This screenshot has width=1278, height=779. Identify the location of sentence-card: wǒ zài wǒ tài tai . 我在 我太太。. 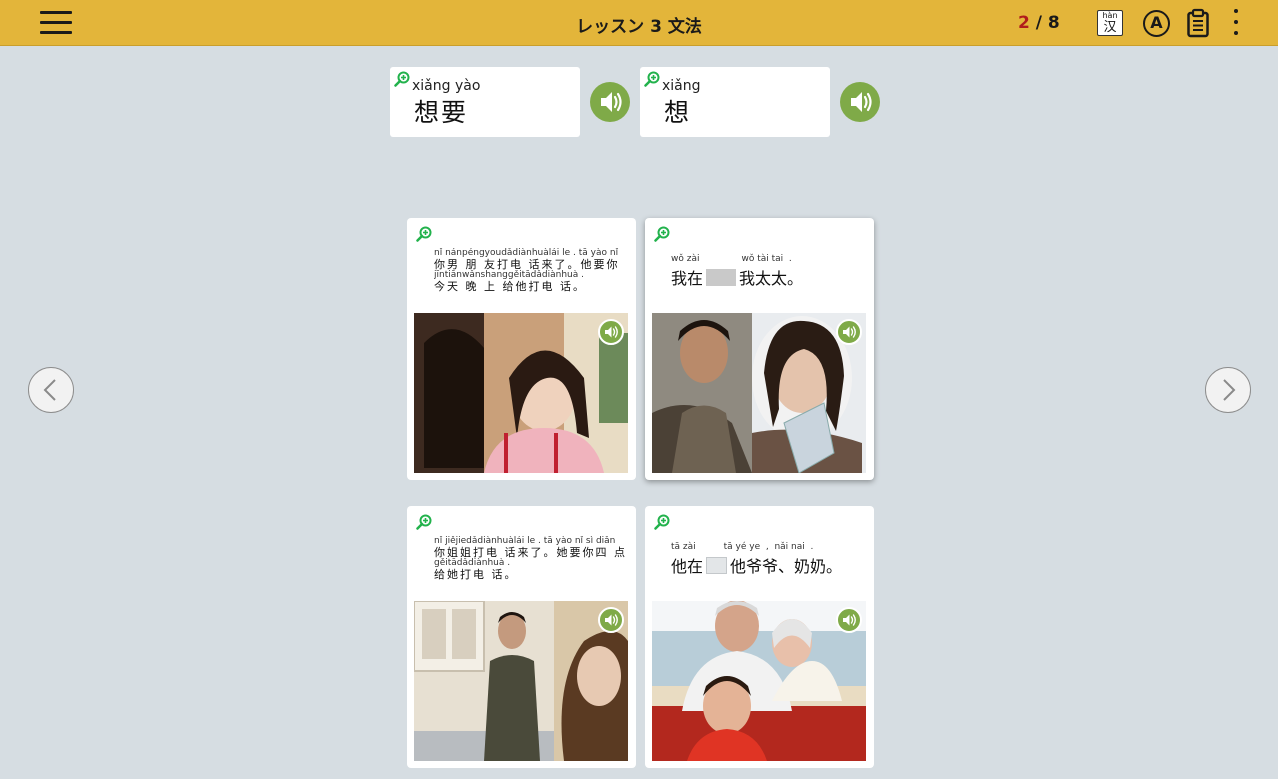
(759, 349).